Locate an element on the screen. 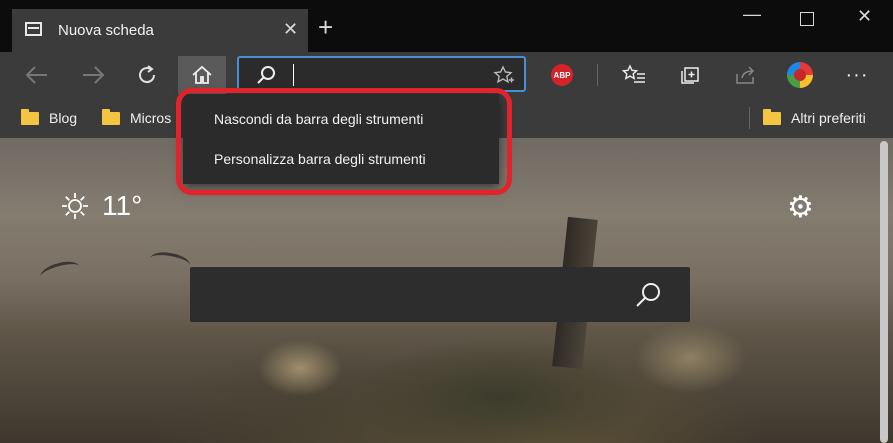  favorites-divider is located at coordinates (749, 118).